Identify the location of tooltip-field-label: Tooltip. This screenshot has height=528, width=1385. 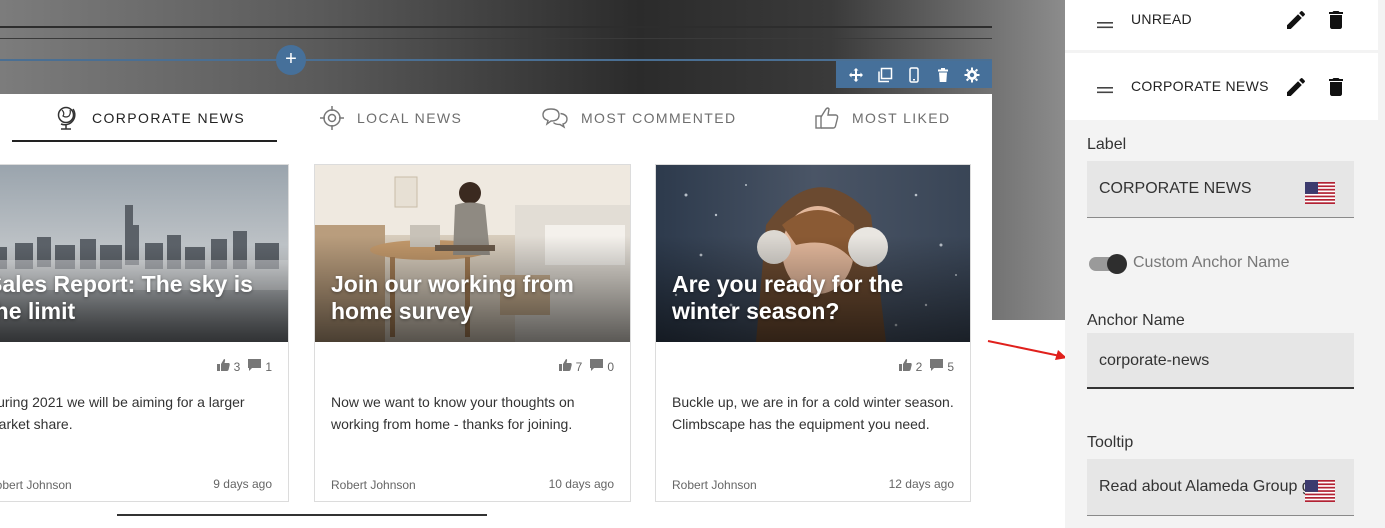
(1110, 442).